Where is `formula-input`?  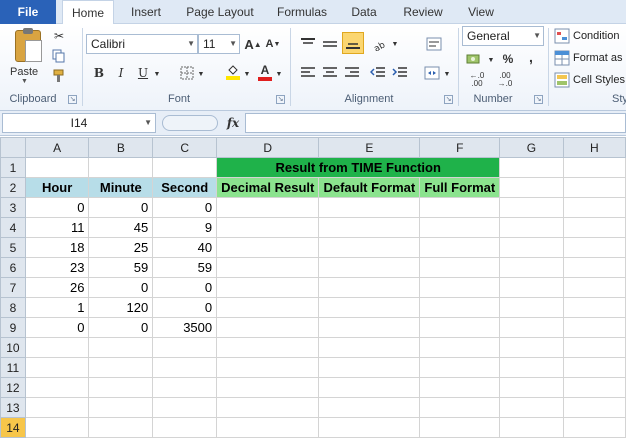
formula-input is located at coordinates (435, 123).